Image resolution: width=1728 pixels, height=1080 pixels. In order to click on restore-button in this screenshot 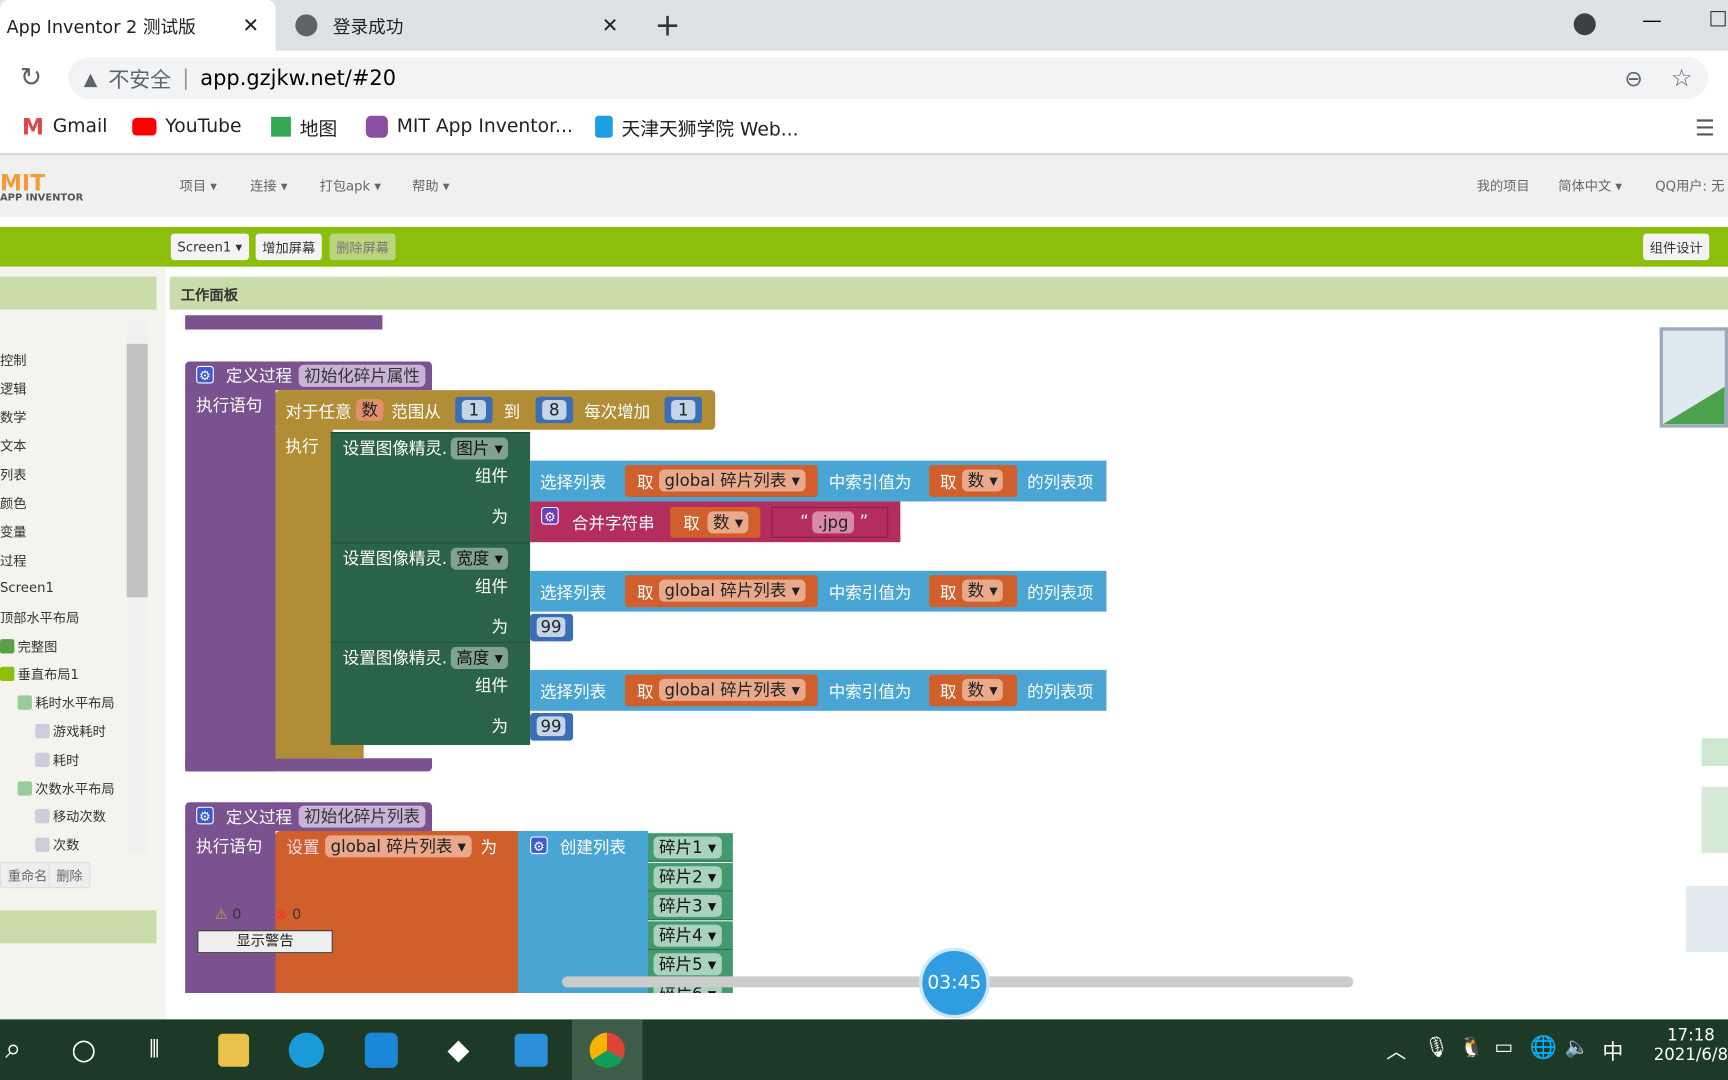, I will do `click(1718, 19)`.